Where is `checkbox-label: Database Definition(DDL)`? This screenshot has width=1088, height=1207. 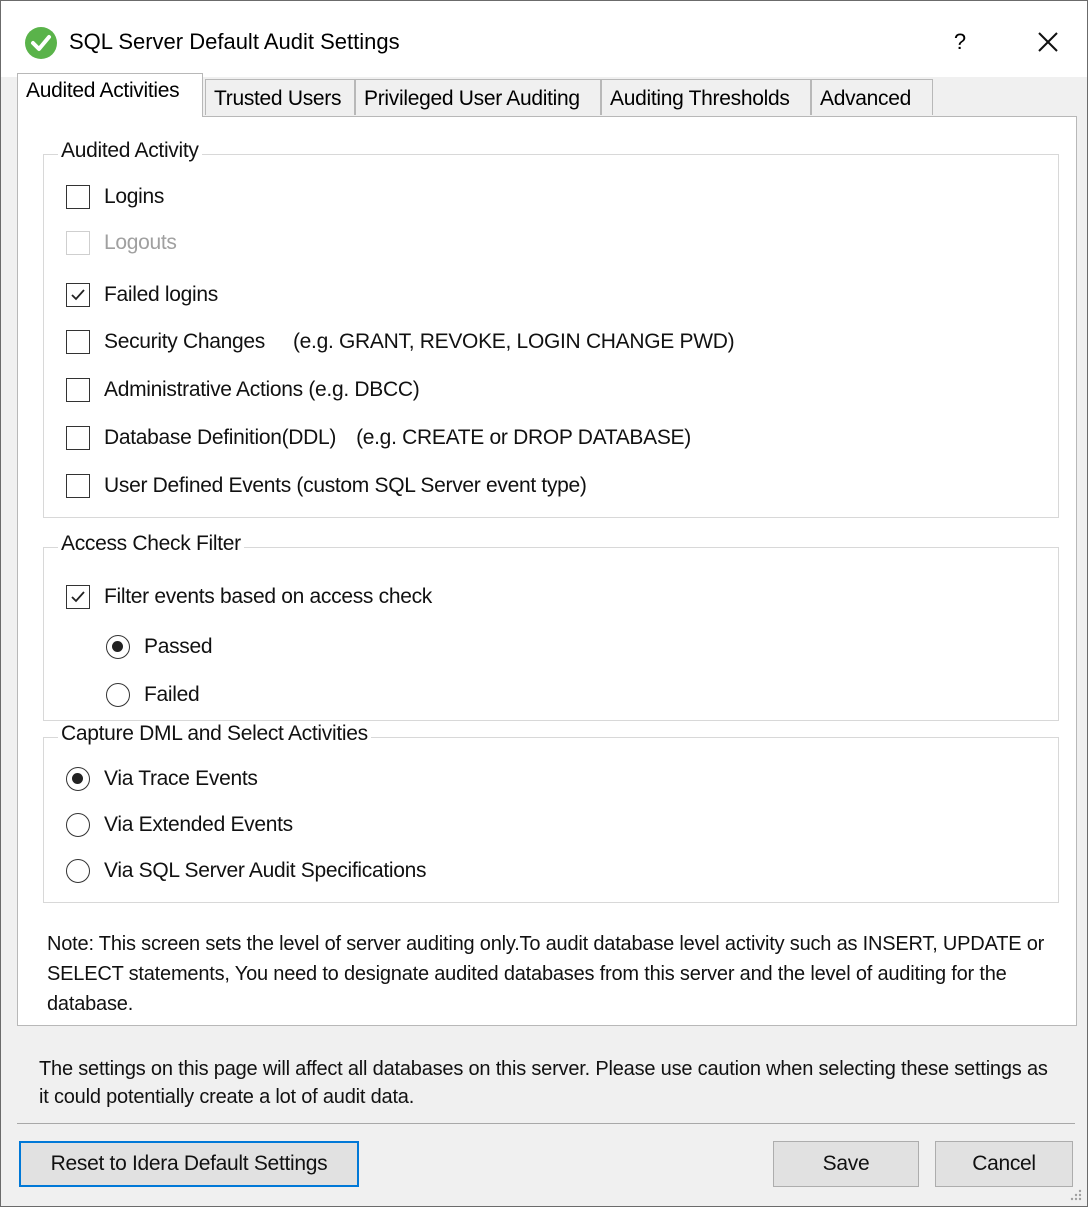
checkbox-label: Database Definition(DDL) is located at coordinates (220, 437).